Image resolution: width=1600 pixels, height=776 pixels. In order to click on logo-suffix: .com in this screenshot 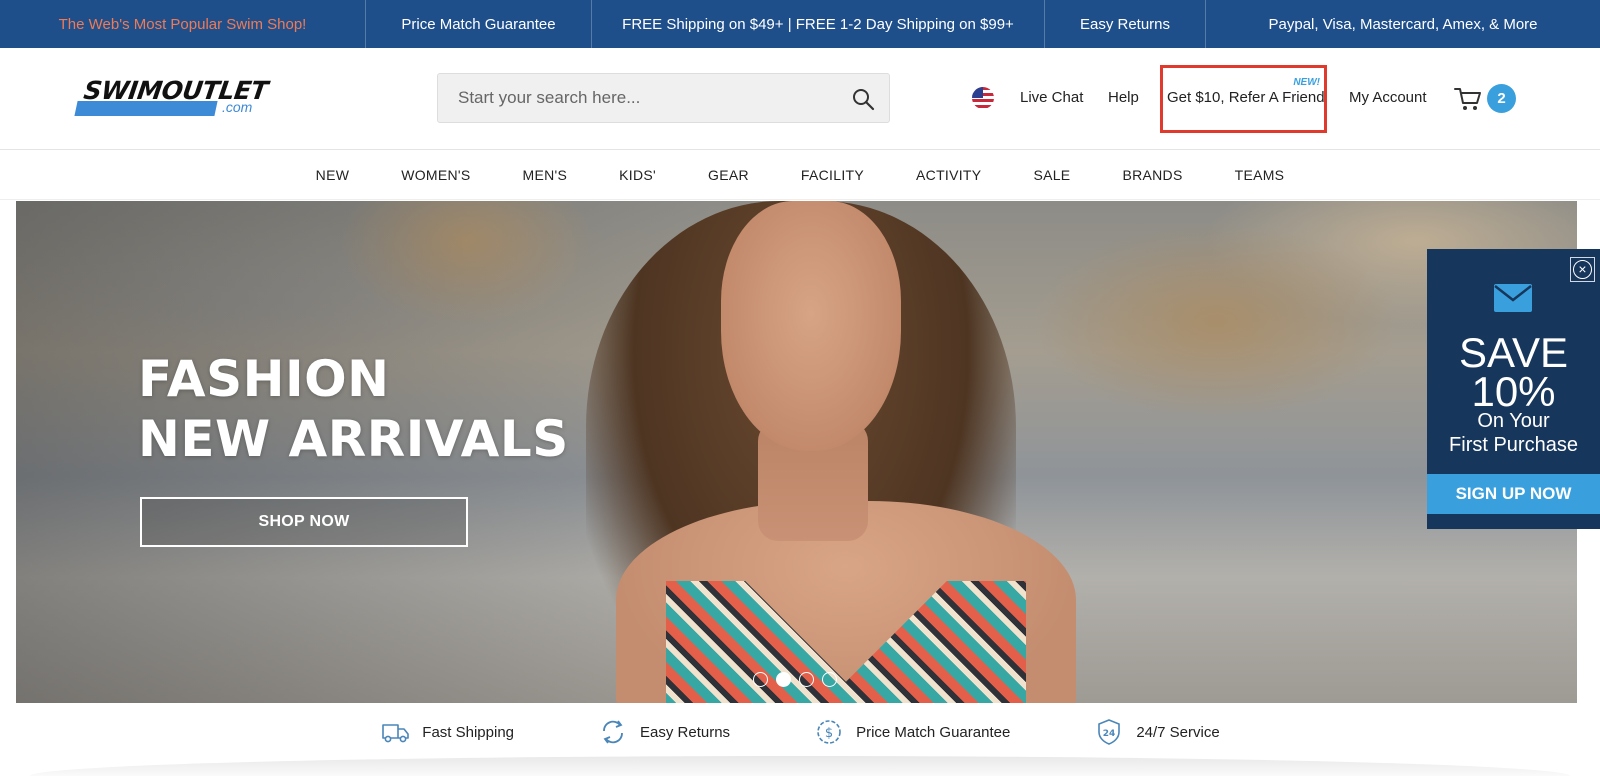, I will do `click(237, 107)`.